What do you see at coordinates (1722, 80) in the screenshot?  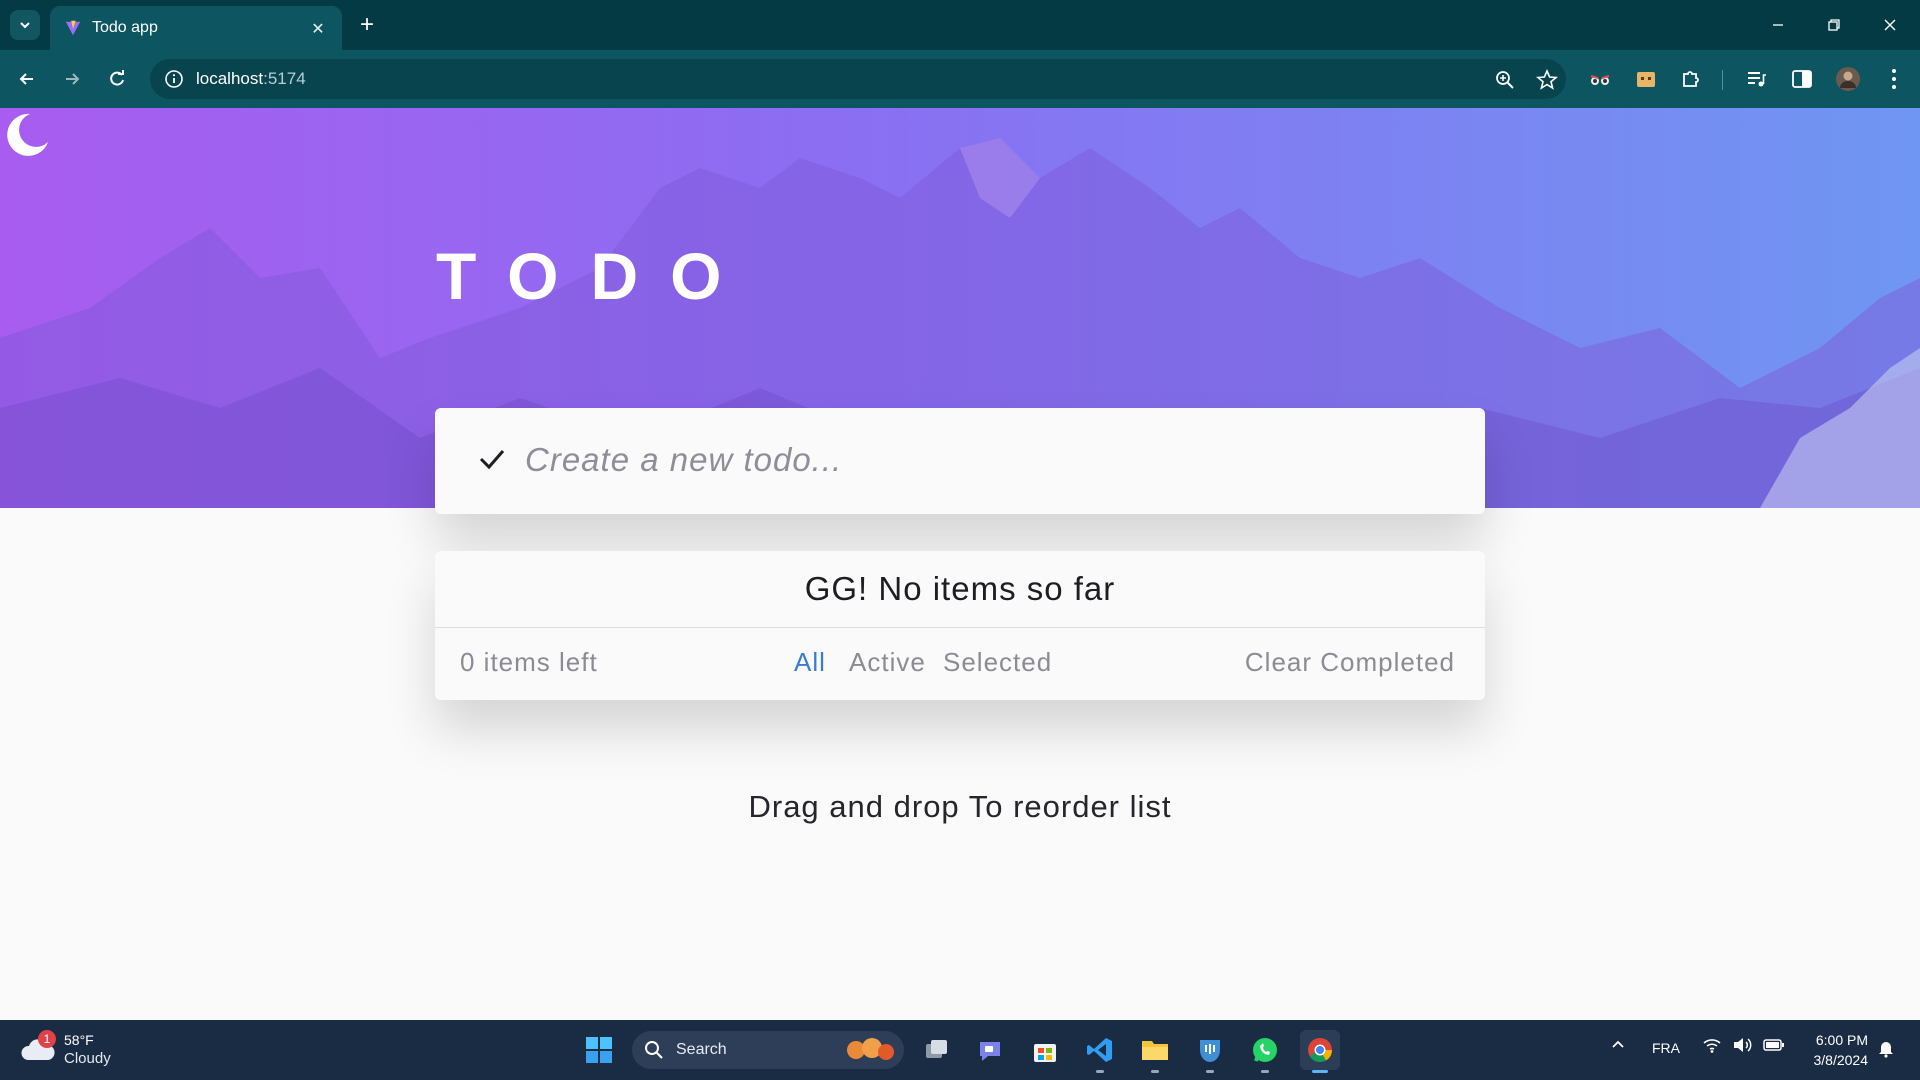 I see `toolbar-divider` at bounding box center [1722, 80].